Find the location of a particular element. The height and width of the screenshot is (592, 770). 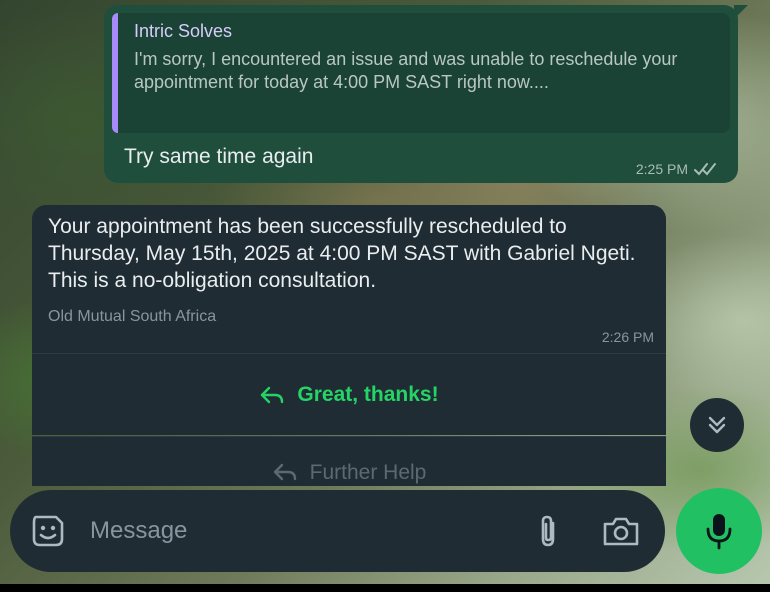

voice-message-button is located at coordinates (719, 531).